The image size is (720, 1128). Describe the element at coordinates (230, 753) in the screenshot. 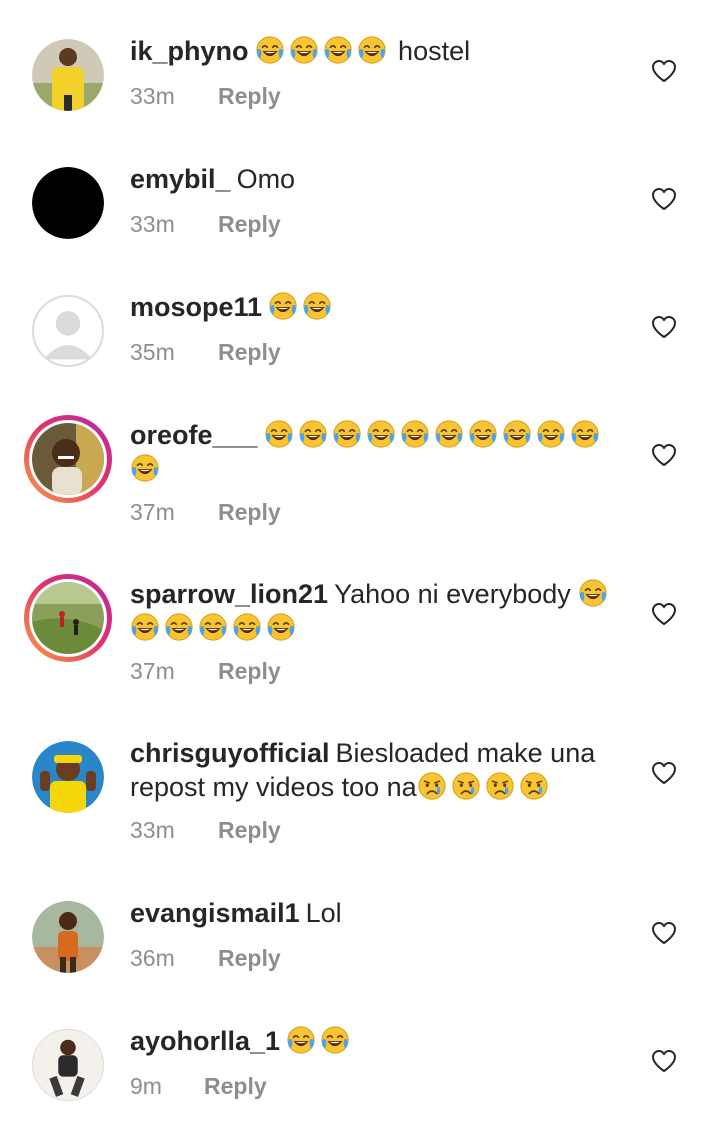

I see `comment-username: chrisguyofficial` at that location.